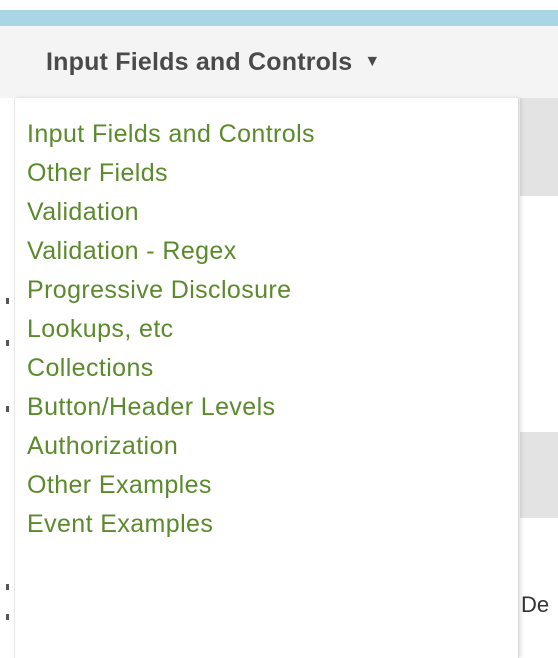 Image resolution: width=558 pixels, height=658 pixels. I want to click on menu-item-progressive-disclosure: Progressive Disclosure, so click(266, 293).